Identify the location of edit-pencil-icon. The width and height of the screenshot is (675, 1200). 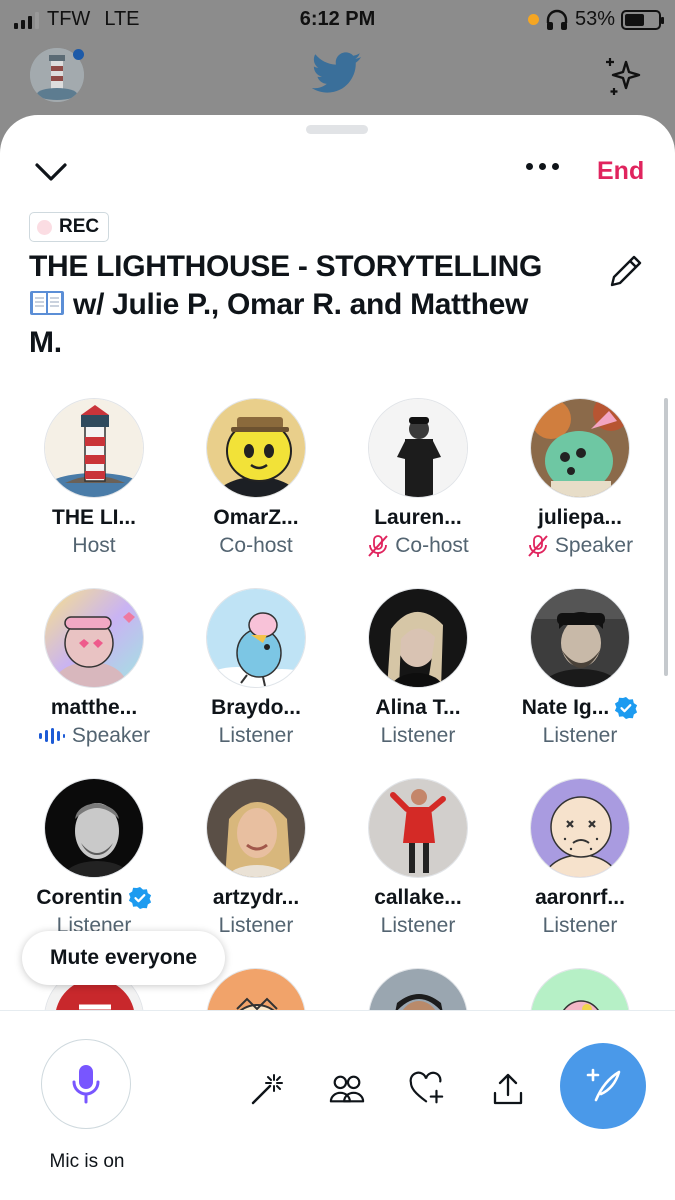
(626, 271).